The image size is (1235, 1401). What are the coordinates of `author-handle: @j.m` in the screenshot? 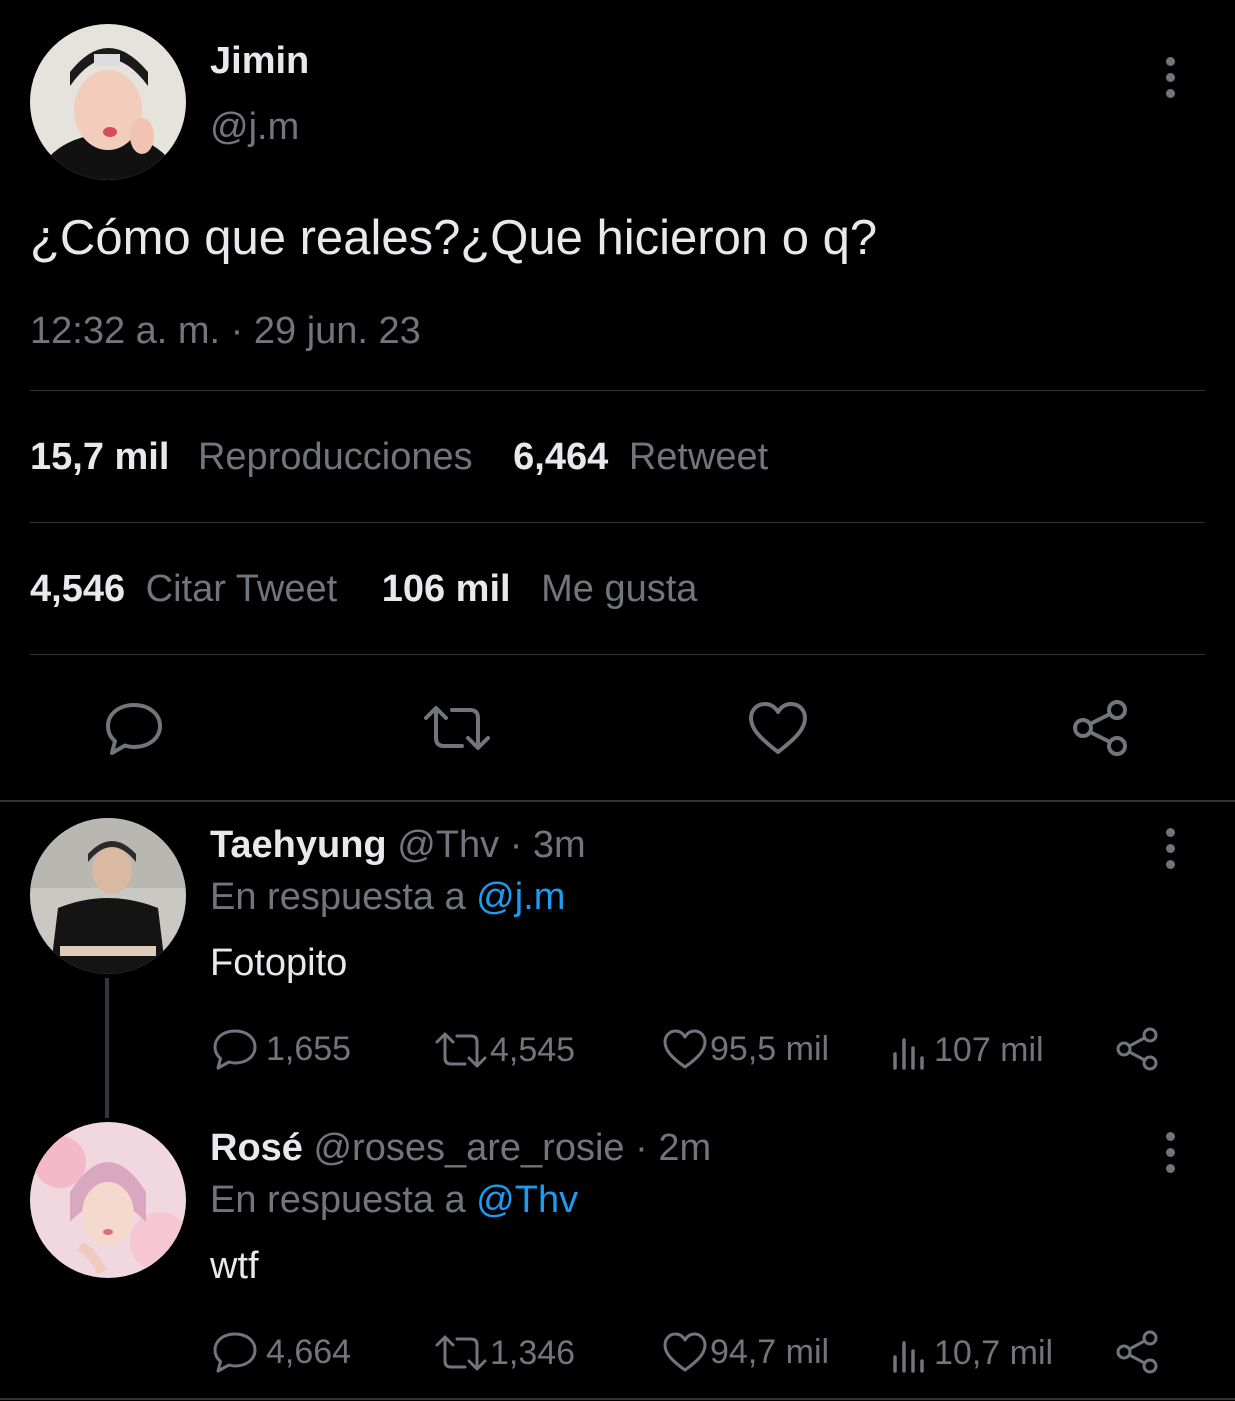 It's located at (254, 127).